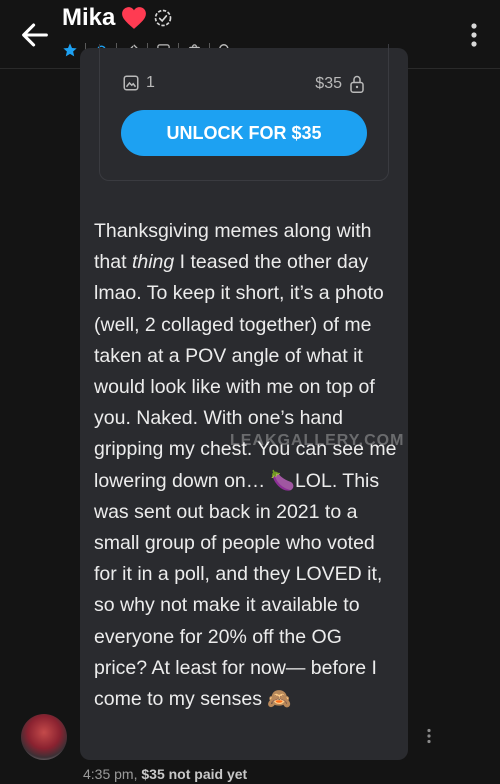  I want to click on price-tag: $35, so click(340, 84).